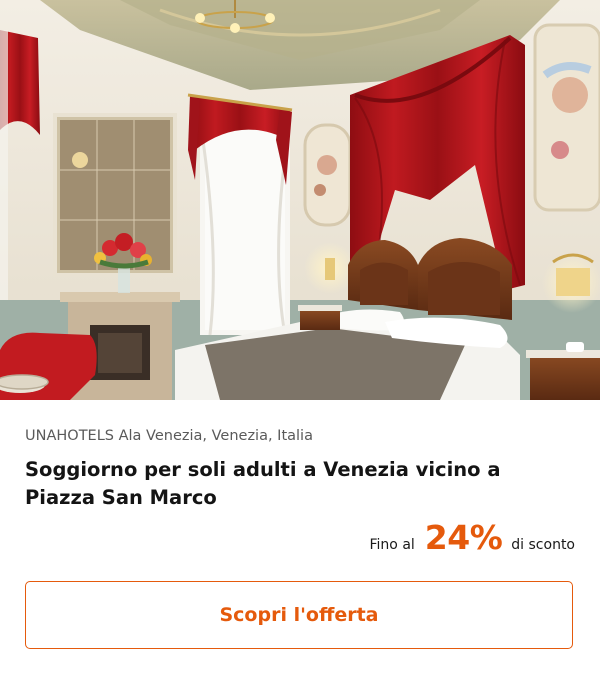 This screenshot has width=600, height=676. Describe the element at coordinates (392, 545) in the screenshot. I see `discount-prefix: Fino al` at that location.